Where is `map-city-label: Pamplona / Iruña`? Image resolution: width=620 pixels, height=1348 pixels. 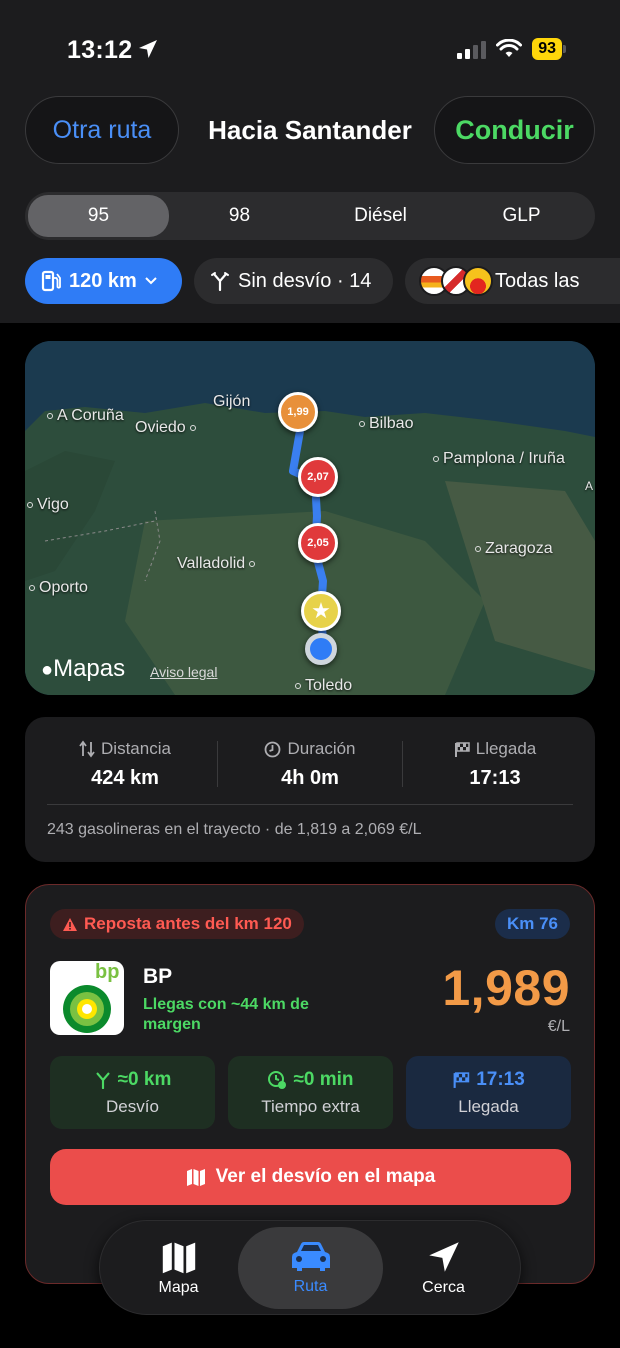 map-city-label: Pamplona / Iruña is located at coordinates (499, 459).